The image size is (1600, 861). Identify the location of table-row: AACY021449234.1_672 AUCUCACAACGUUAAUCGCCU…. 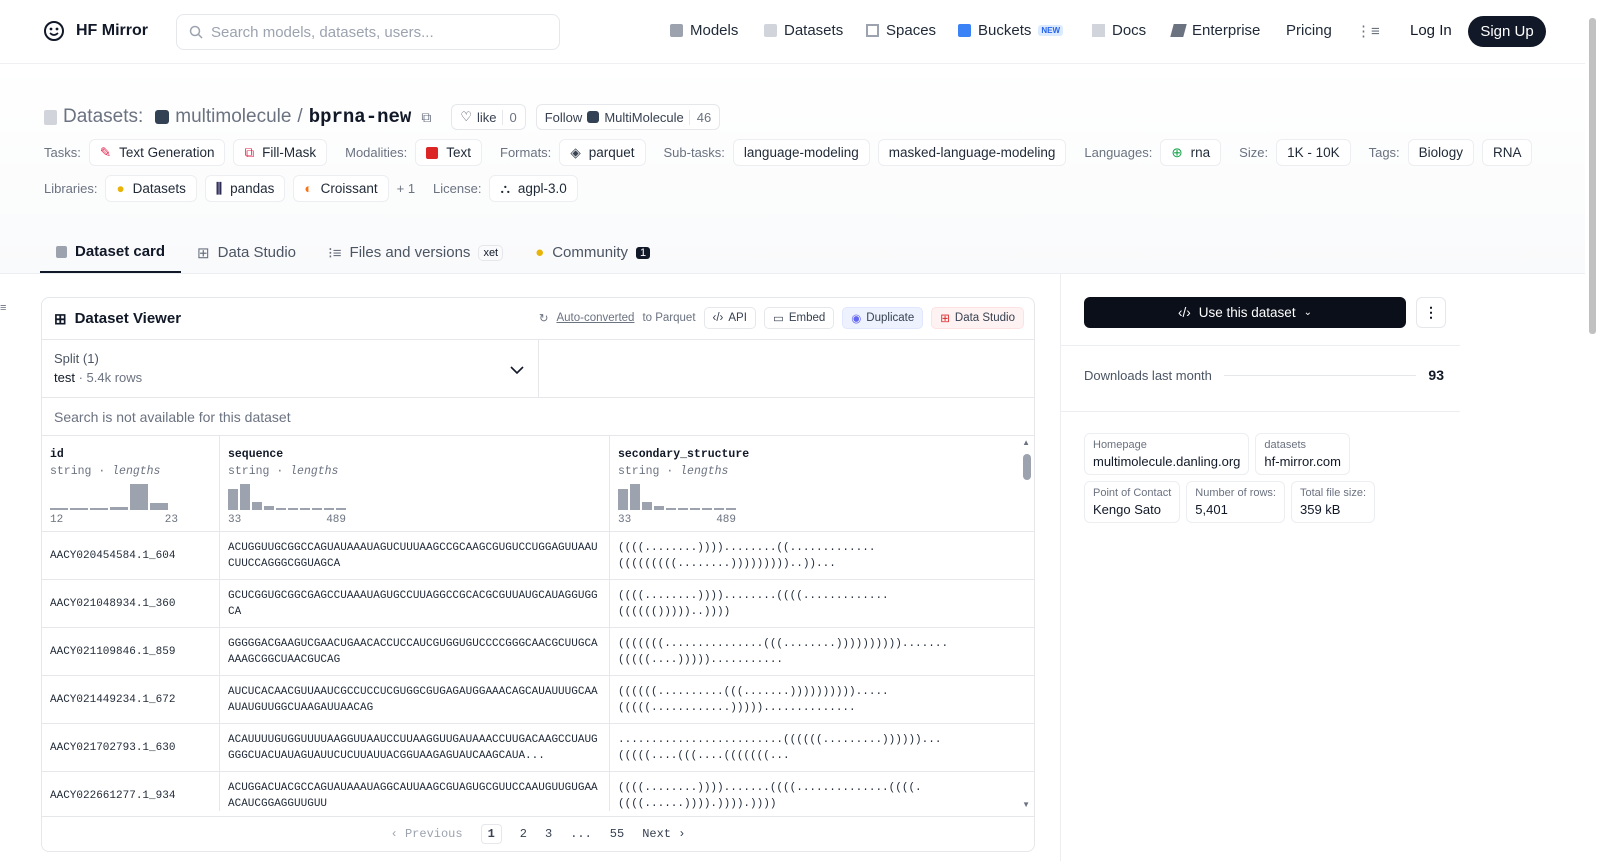
(538, 700).